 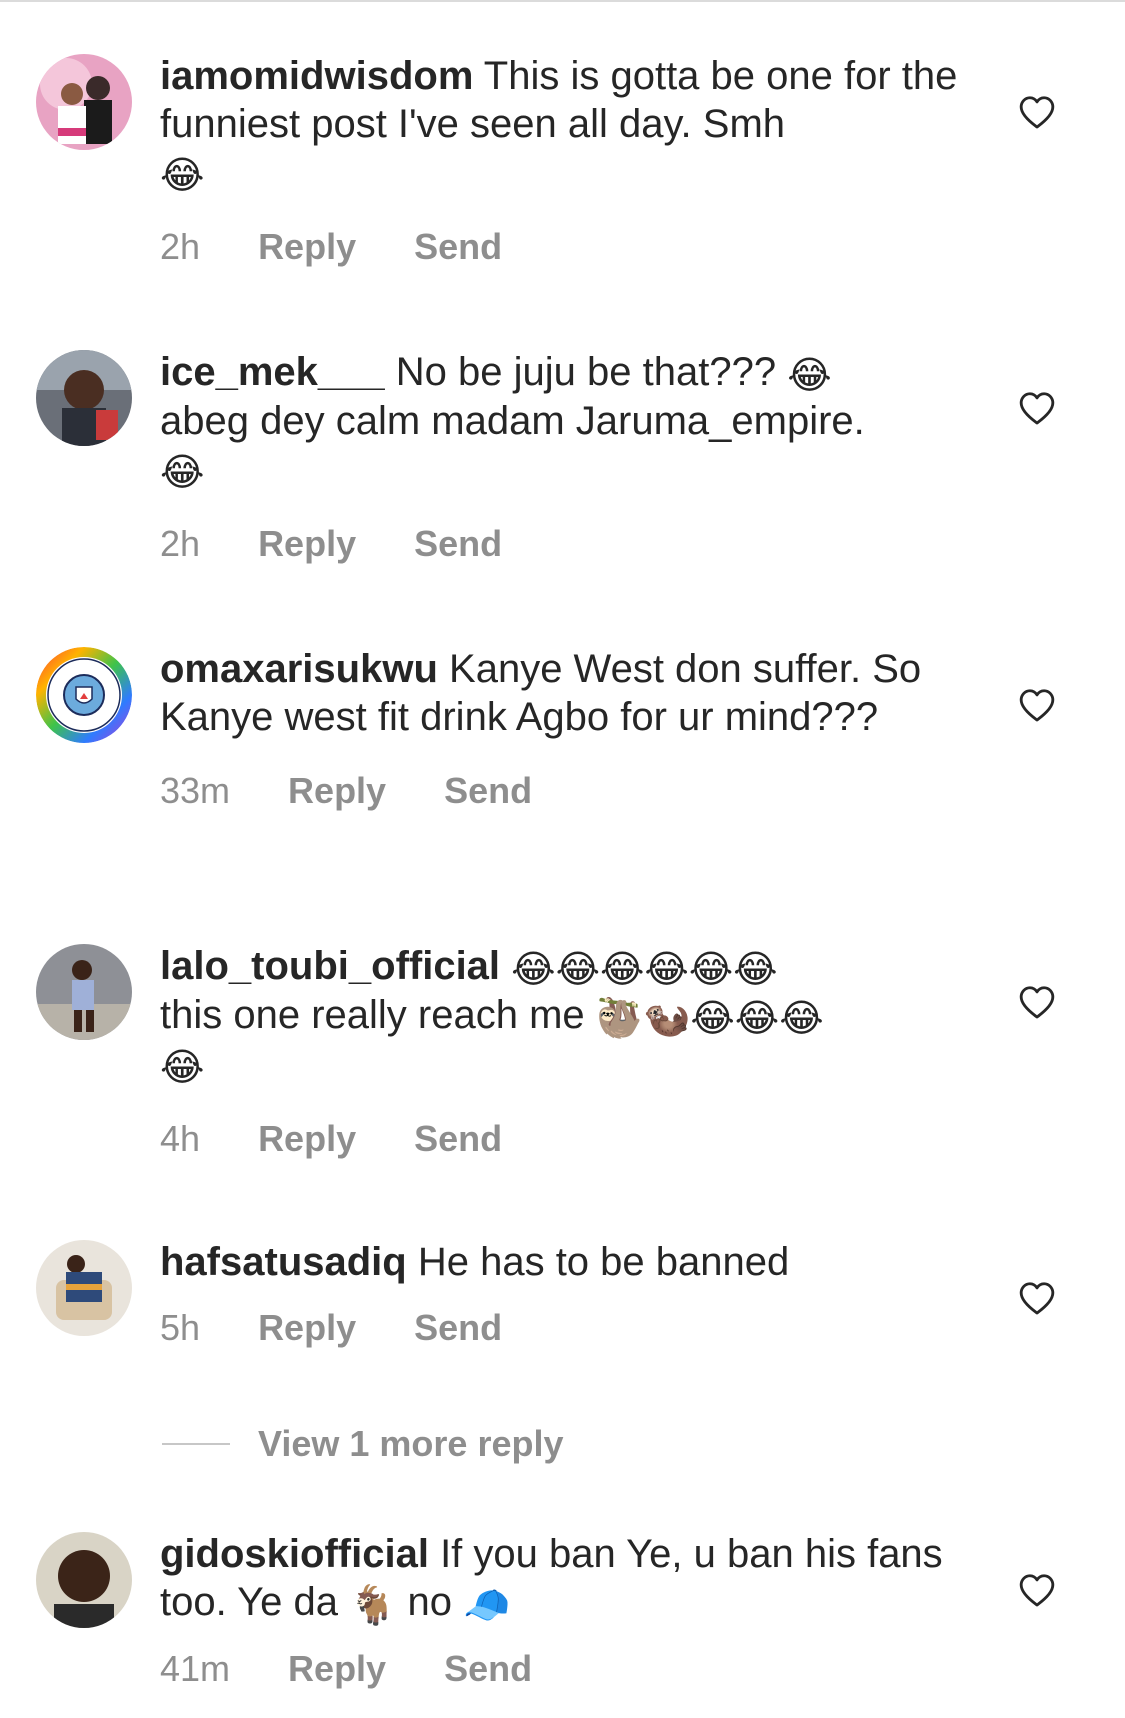 I want to click on comment-username: iamomidwisdom, so click(x=316, y=76).